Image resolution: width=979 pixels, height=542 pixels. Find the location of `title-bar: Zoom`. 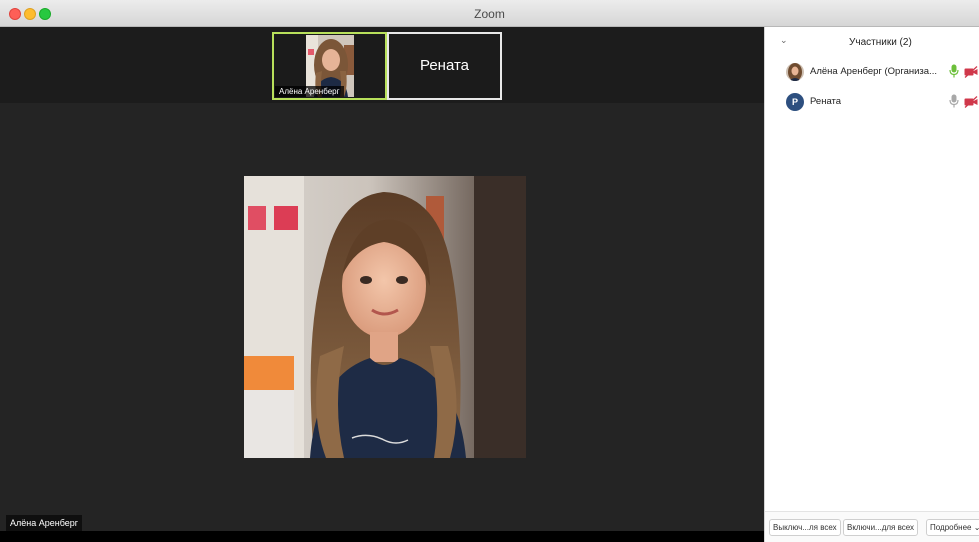

title-bar: Zoom is located at coordinates (489, 13).